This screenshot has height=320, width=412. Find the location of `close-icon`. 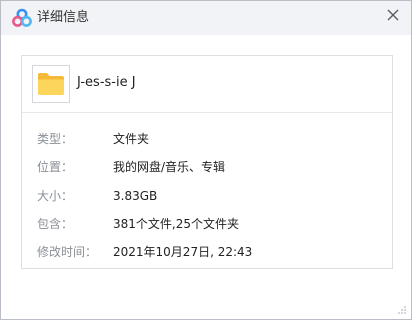

close-icon is located at coordinates (393, 15).